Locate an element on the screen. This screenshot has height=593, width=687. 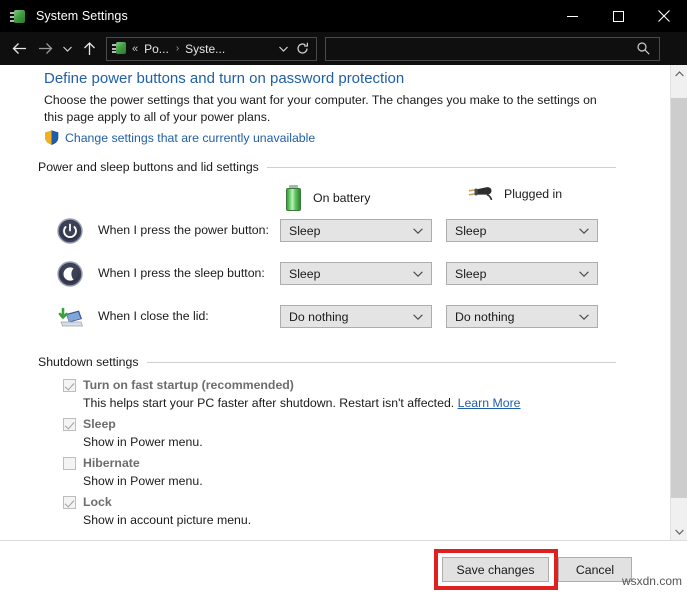
save-changes-button: Save changes is located at coordinates (495, 569).